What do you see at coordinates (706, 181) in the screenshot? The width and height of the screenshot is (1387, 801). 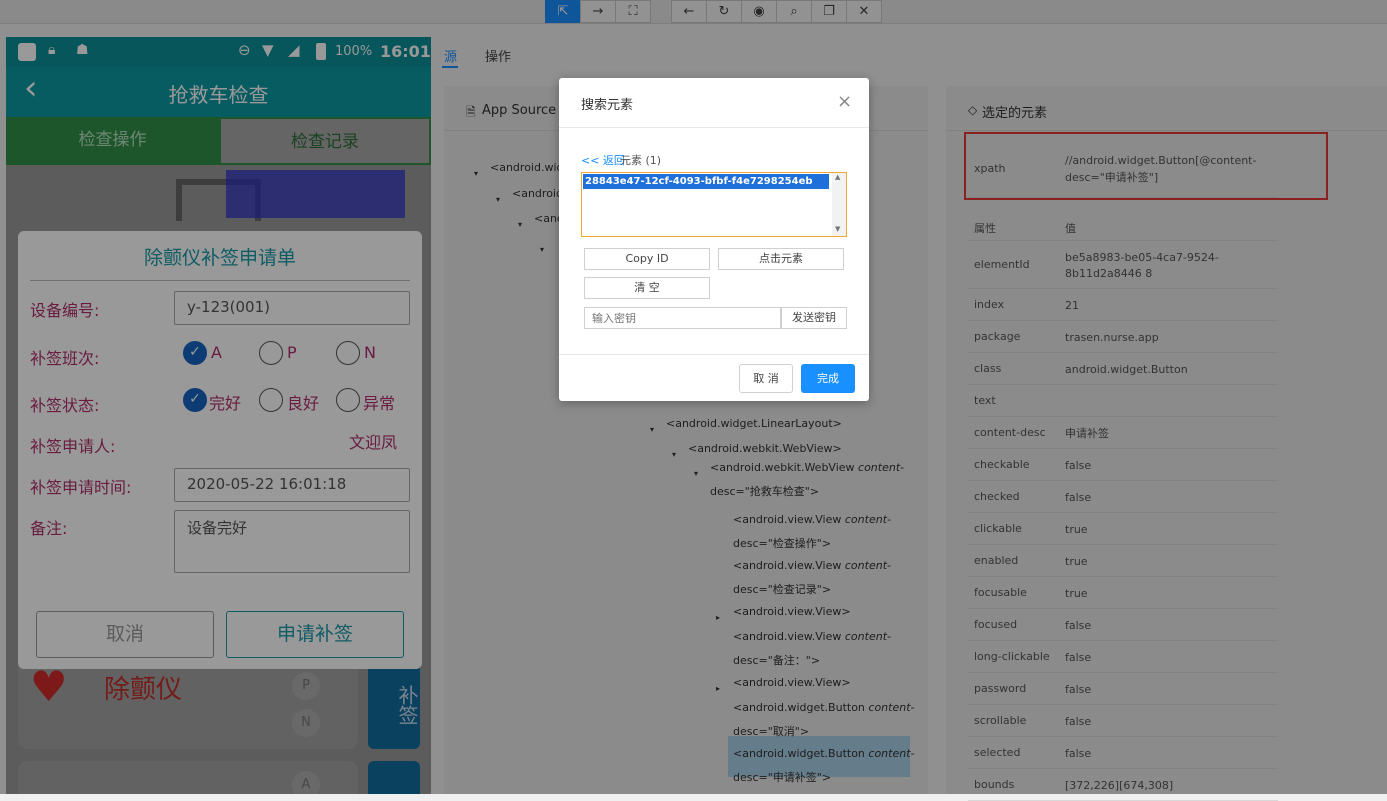 I see `result-item: 28843e47-12cf-4093-bfbf-f4e7298254eb` at bounding box center [706, 181].